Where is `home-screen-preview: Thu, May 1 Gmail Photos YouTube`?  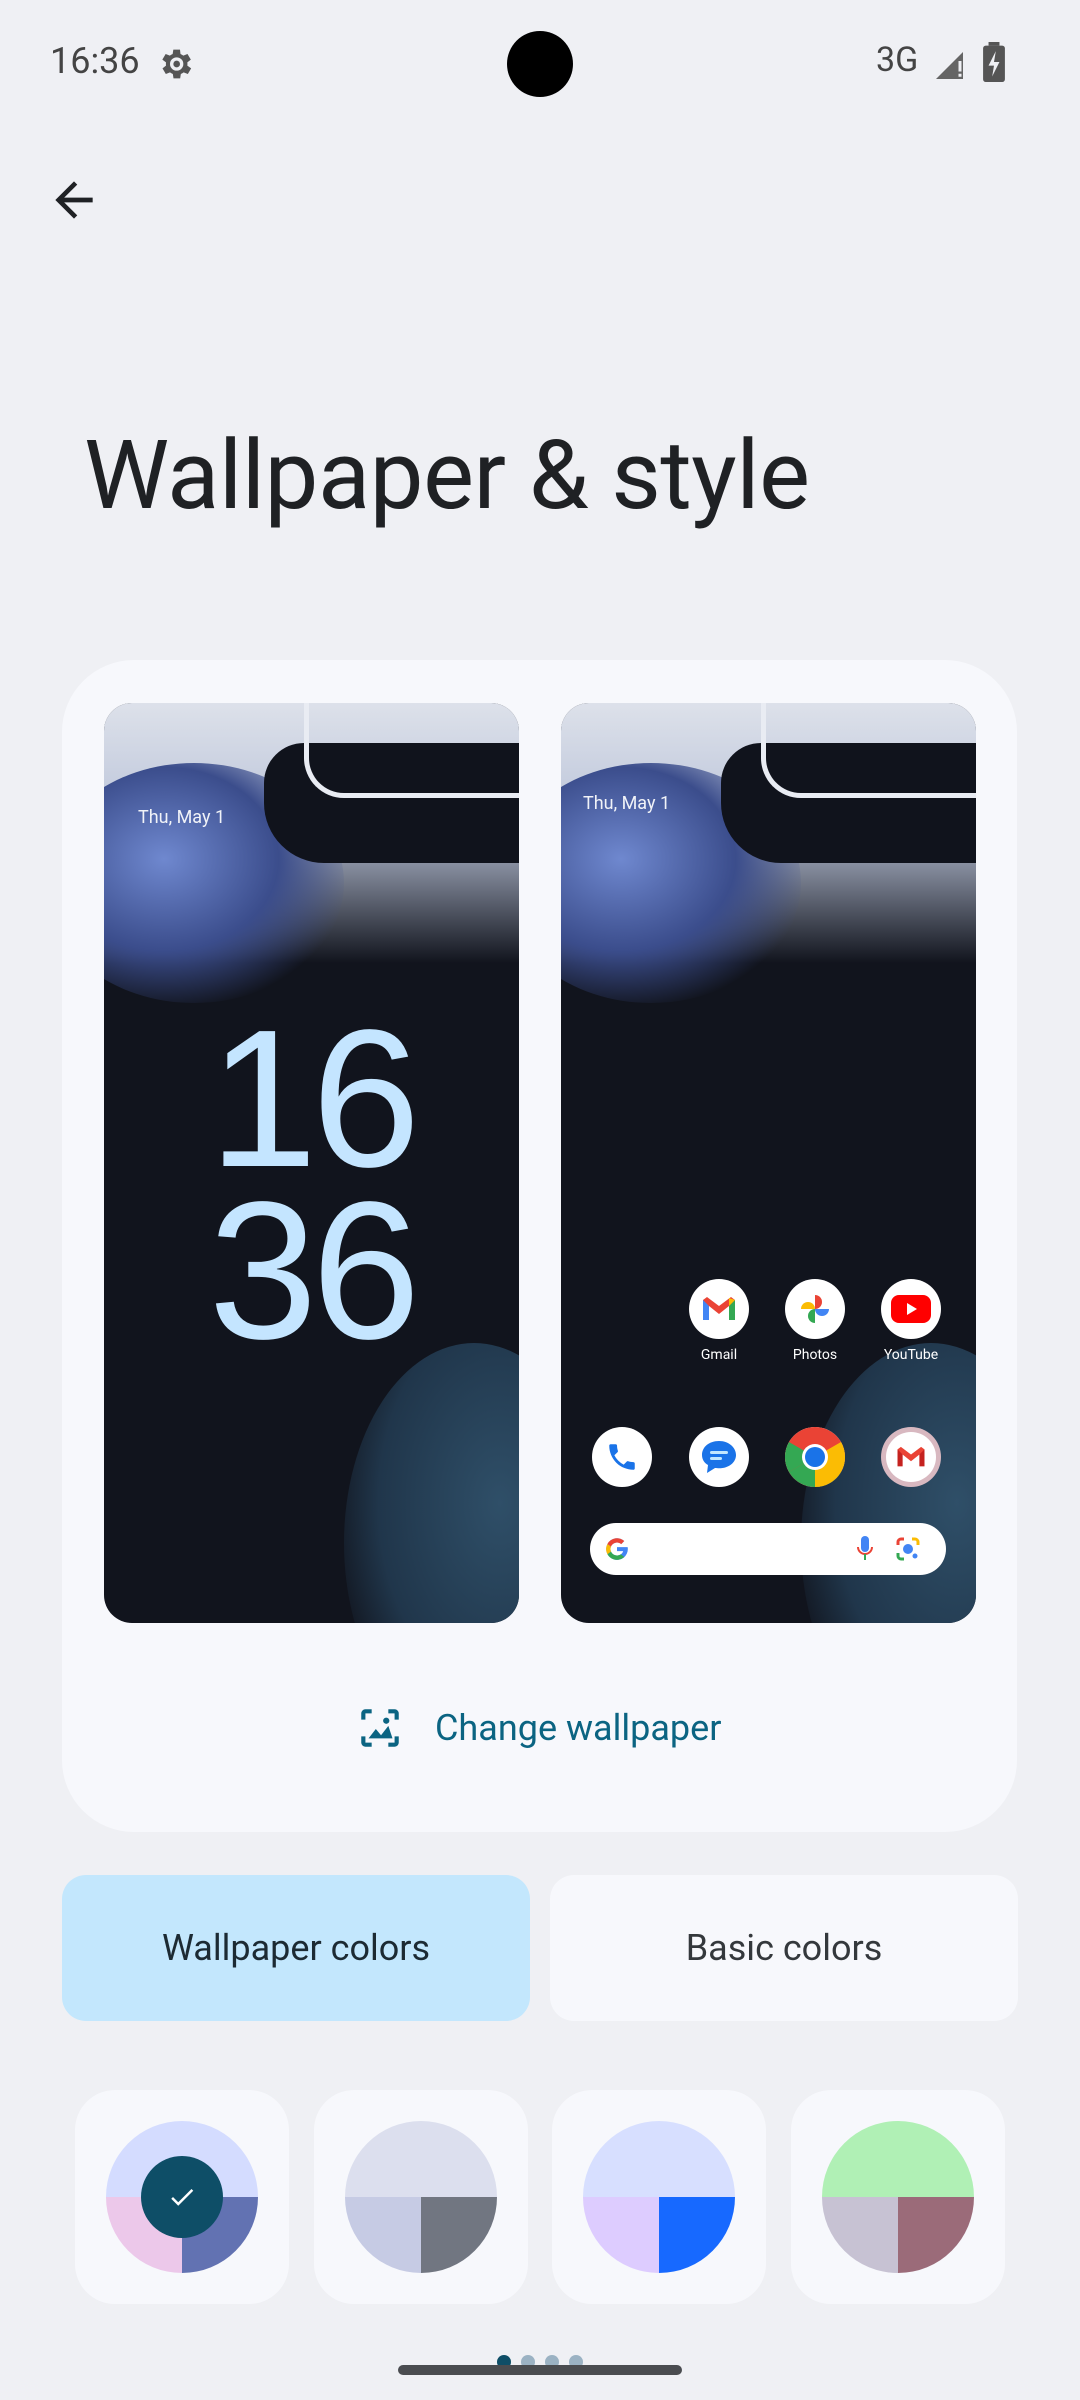 home-screen-preview: Thu, May 1 Gmail Photos YouTube is located at coordinates (768, 1163).